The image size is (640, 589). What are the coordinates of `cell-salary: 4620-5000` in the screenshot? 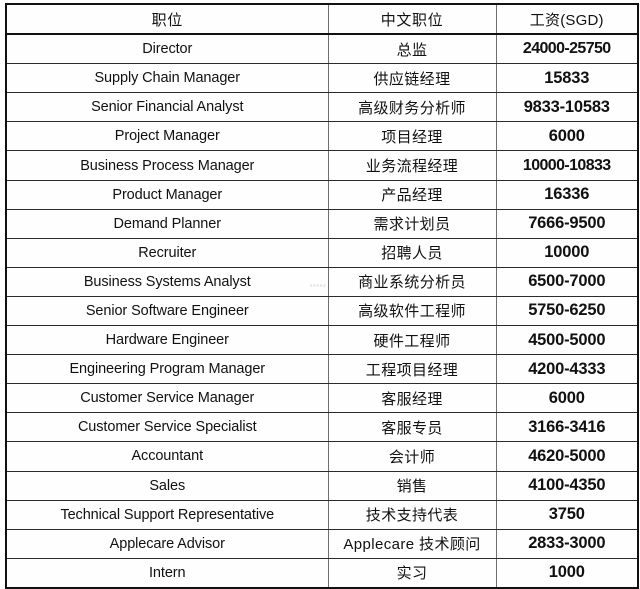 It's located at (567, 456).